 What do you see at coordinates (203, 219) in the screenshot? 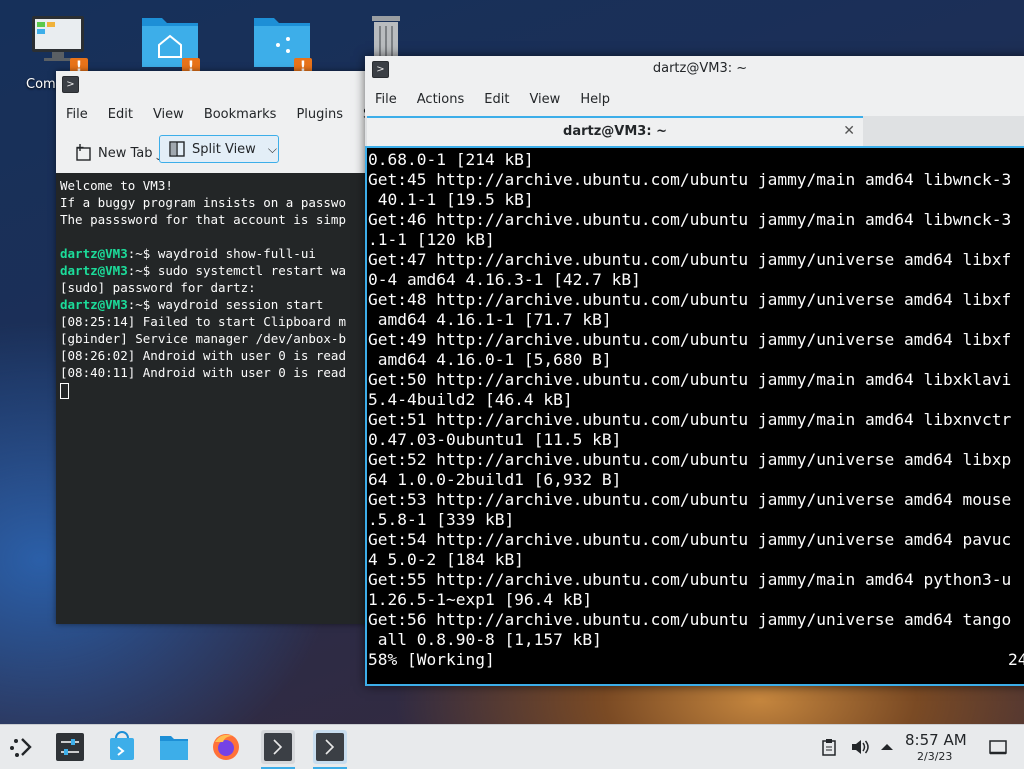
I see `terminal-line: The passsword for that account is simp` at bounding box center [203, 219].